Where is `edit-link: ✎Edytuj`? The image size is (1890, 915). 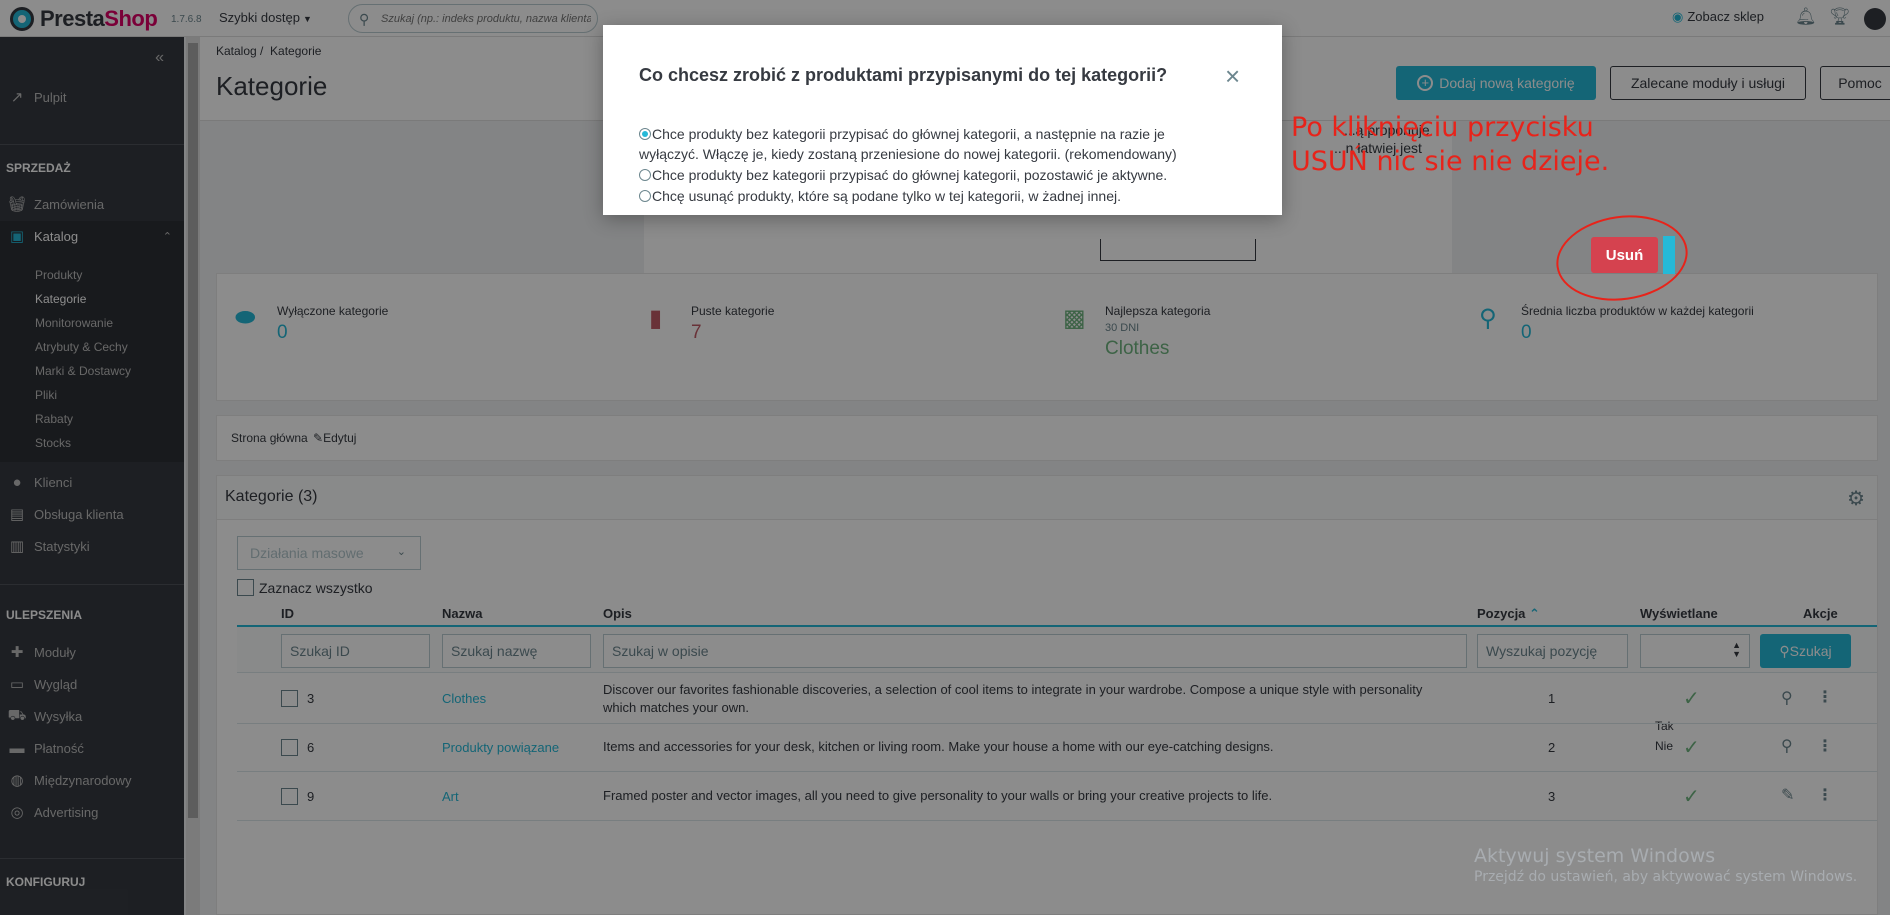 edit-link: ✎Edytuj is located at coordinates (334, 438).